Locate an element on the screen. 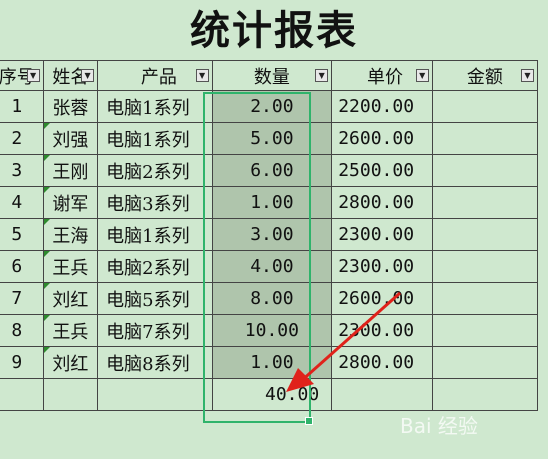 This screenshot has width=548, height=459. watermark-text: Bai 经验 is located at coordinates (439, 426).